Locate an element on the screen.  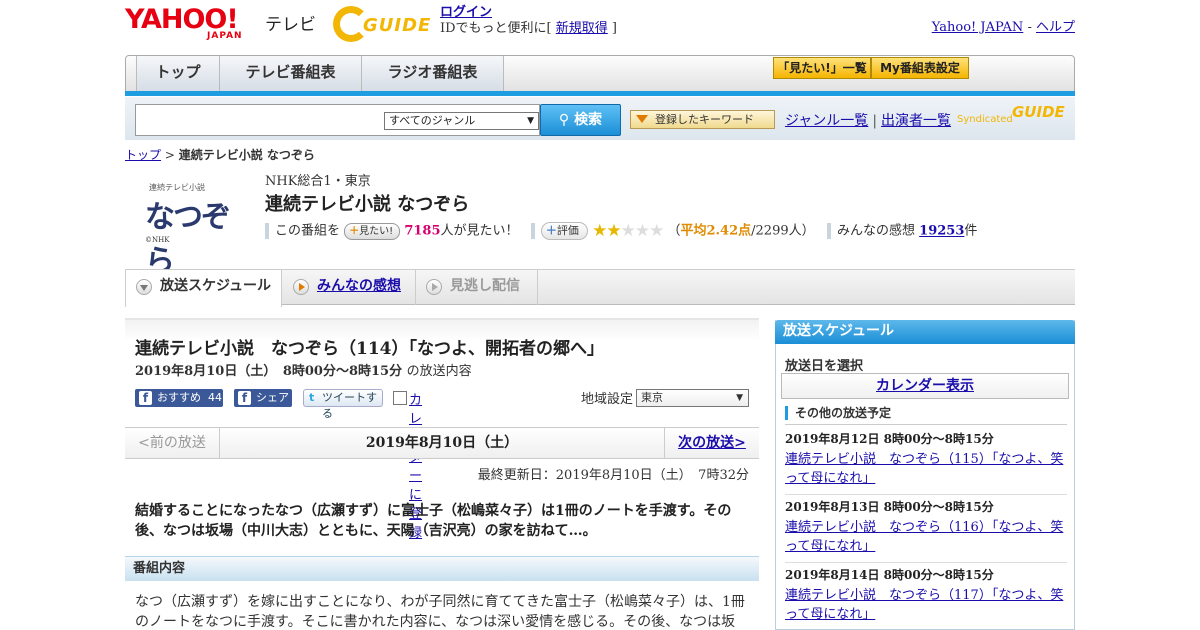
comments-label: みんなの感想 is located at coordinates (876, 231).